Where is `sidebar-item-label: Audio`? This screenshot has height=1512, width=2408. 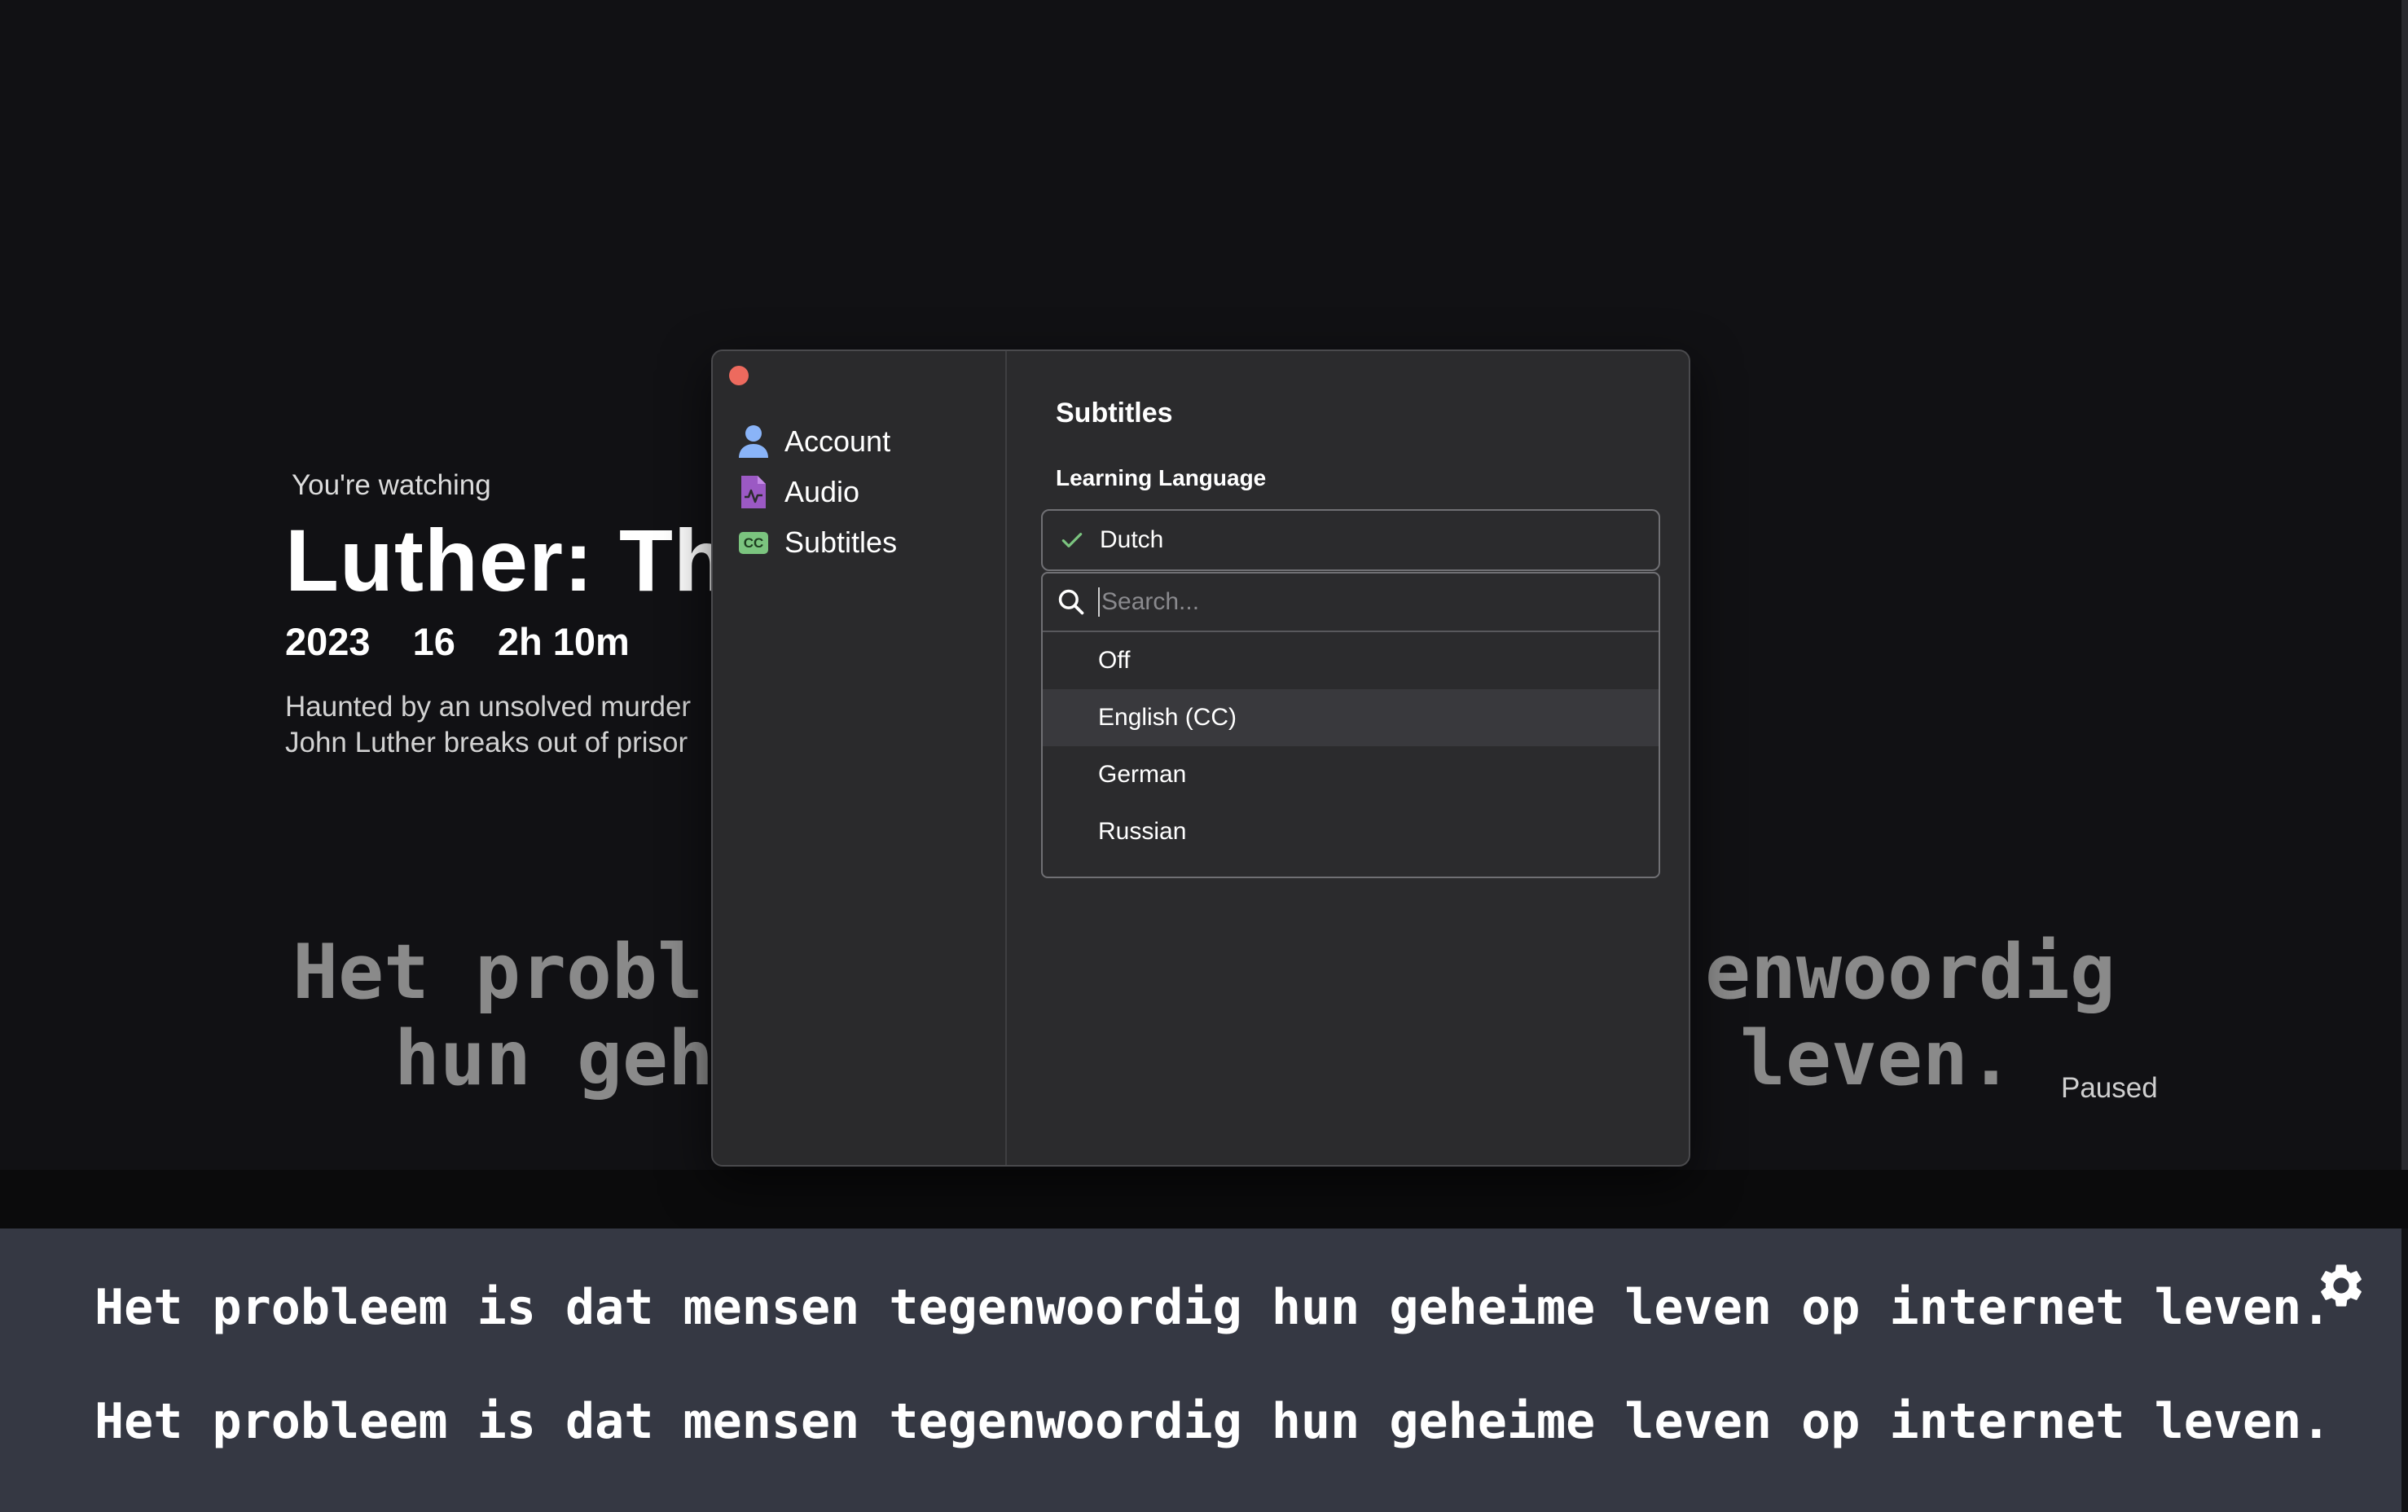
sidebar-item-label: Audio is located at coordinates (822, 491).